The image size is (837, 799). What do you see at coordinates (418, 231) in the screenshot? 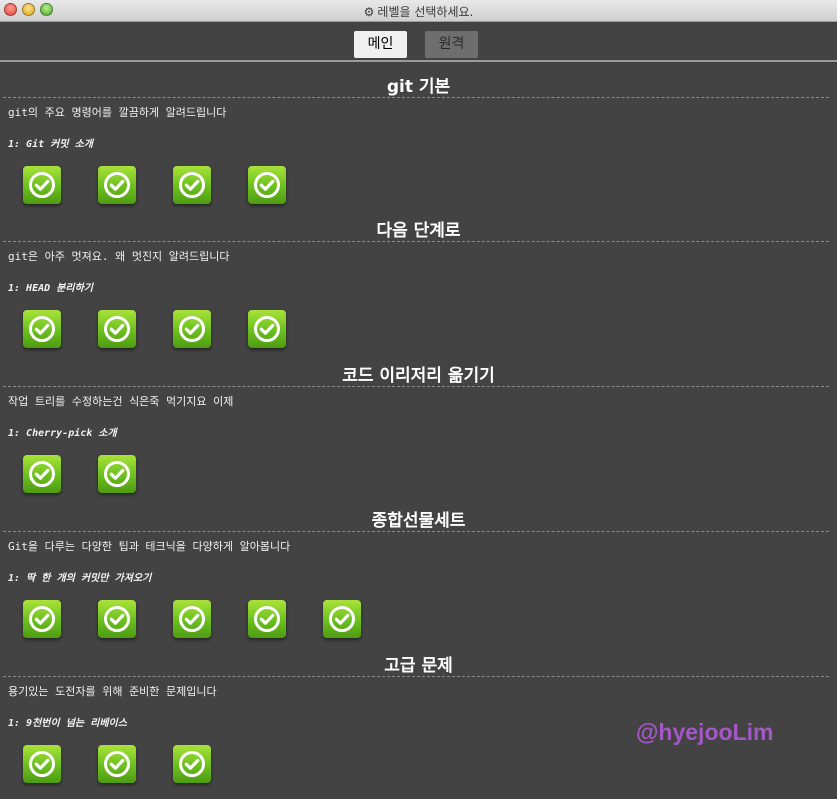
I see `section-title: 다음 단계로` at bounding box center [418, 231].